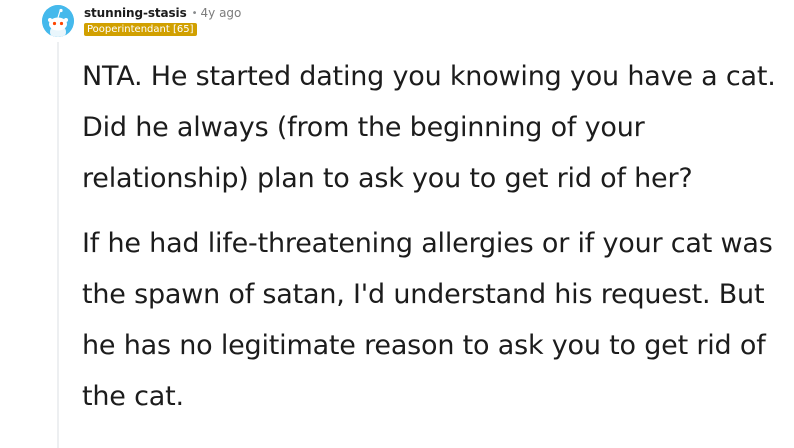 The height and width of the screenshot is (448, 794). I want to click on user-flair: Pooperintendant [65], so click(140, 29).